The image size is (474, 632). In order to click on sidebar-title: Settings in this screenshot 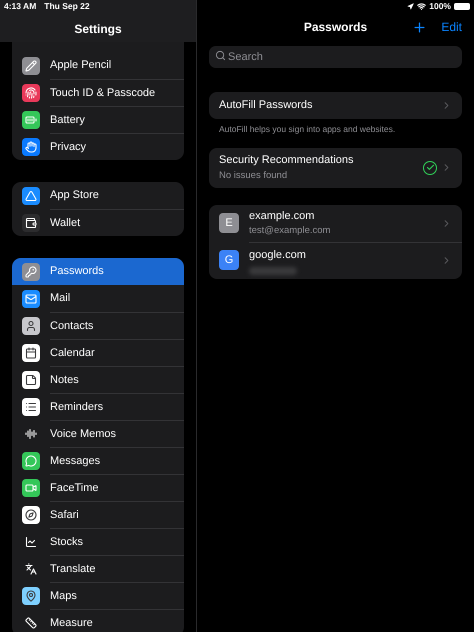, I will do `click(98, 29)`.